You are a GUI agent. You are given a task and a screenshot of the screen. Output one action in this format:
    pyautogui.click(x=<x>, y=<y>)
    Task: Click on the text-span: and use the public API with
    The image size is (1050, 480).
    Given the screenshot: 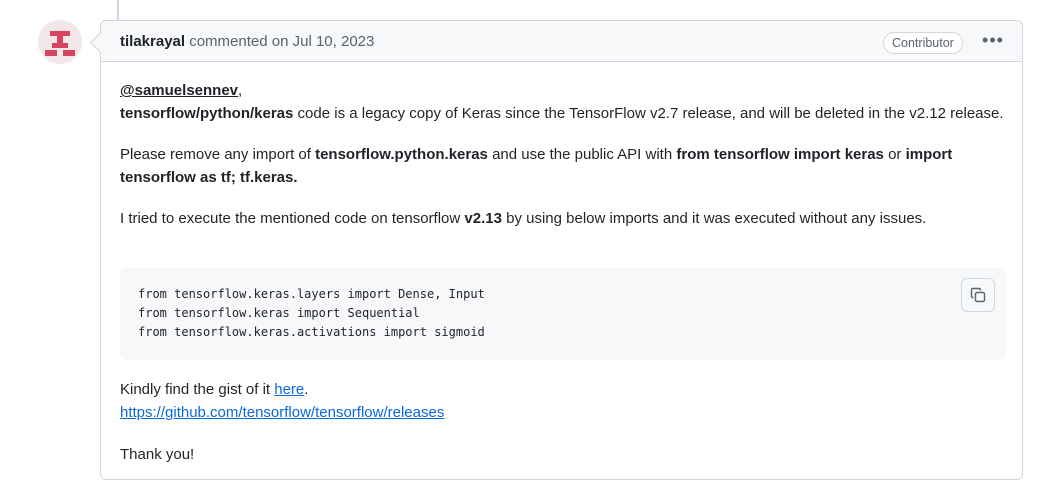 What is the action you would take?
    pyautogui.click(x=582, y=154)
    